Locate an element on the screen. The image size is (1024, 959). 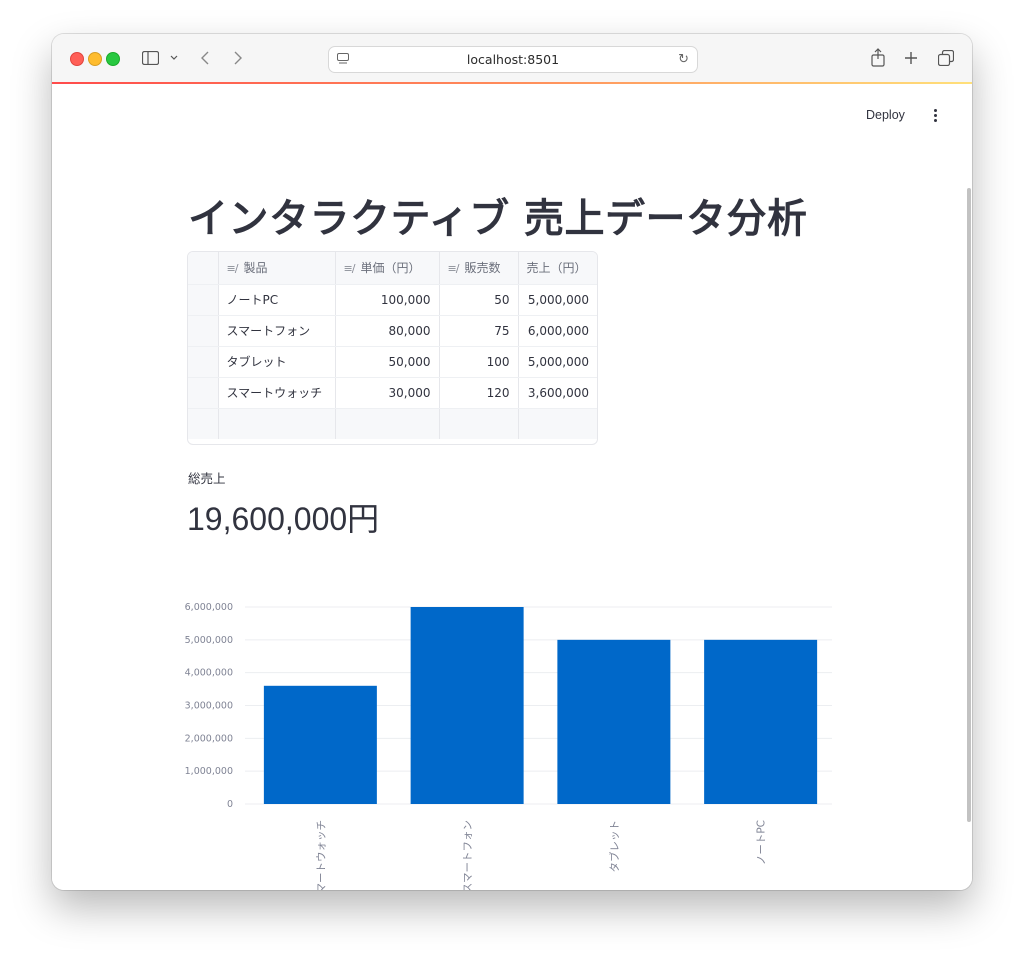
y-tick-label: 0 is located at coordinates (230, 804).